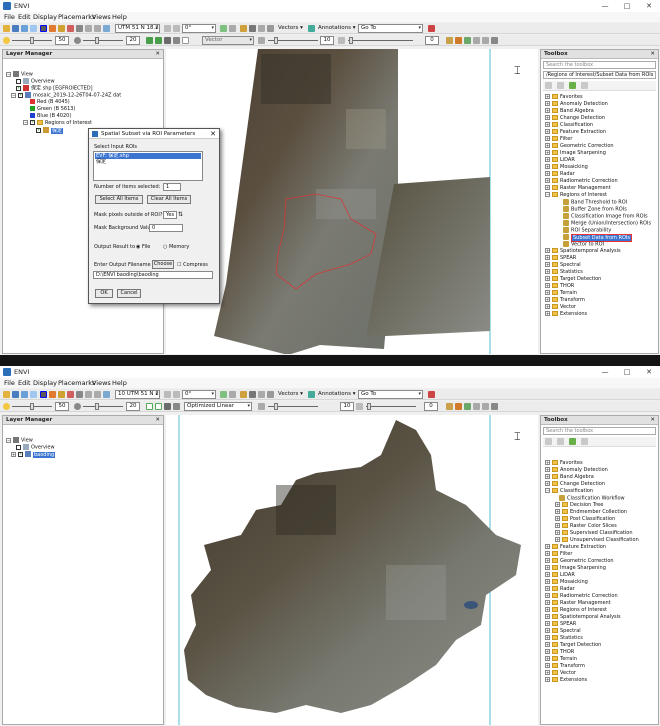 The height and width of the screenshot is (726, 660). What do you see at coordinates (599, 431) in the screenshot?
I see `toolbox-search-input: Search the toolbox` at bounding box center [599, 431].